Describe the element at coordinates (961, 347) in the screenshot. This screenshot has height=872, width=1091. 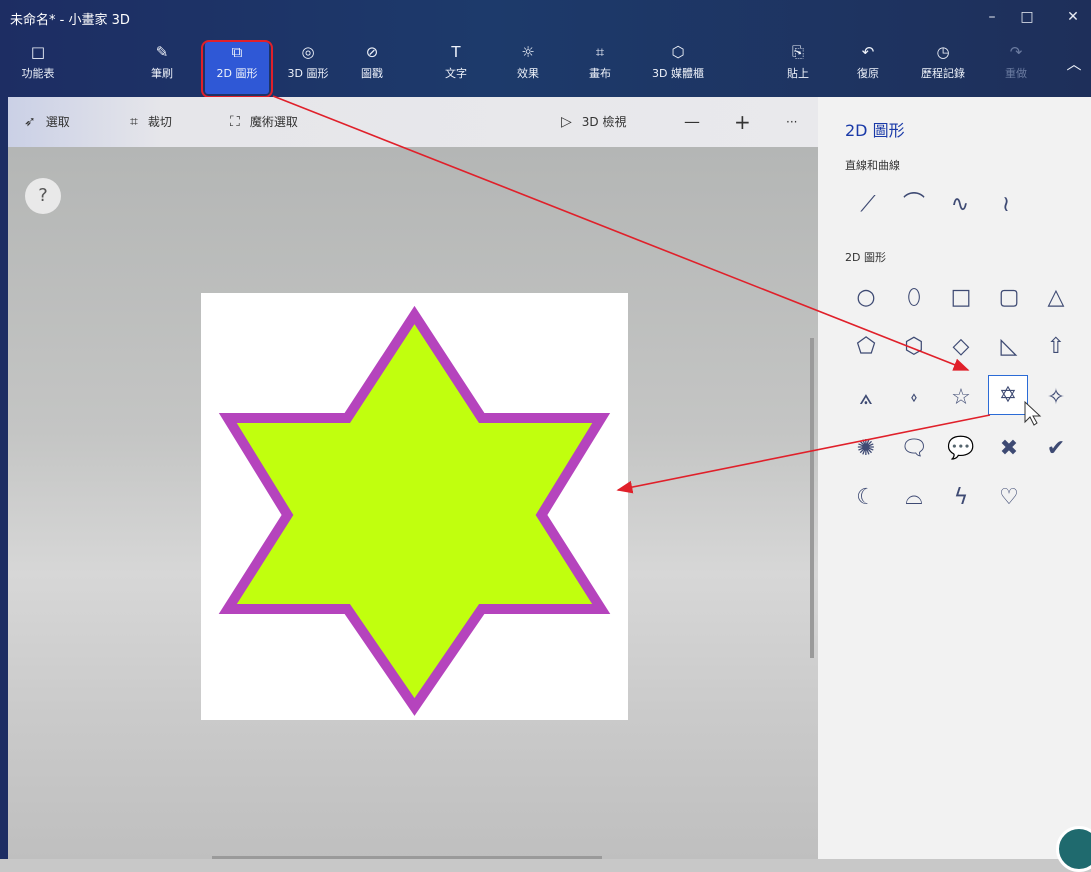
I see `diamond-icon: ◇` at that location.